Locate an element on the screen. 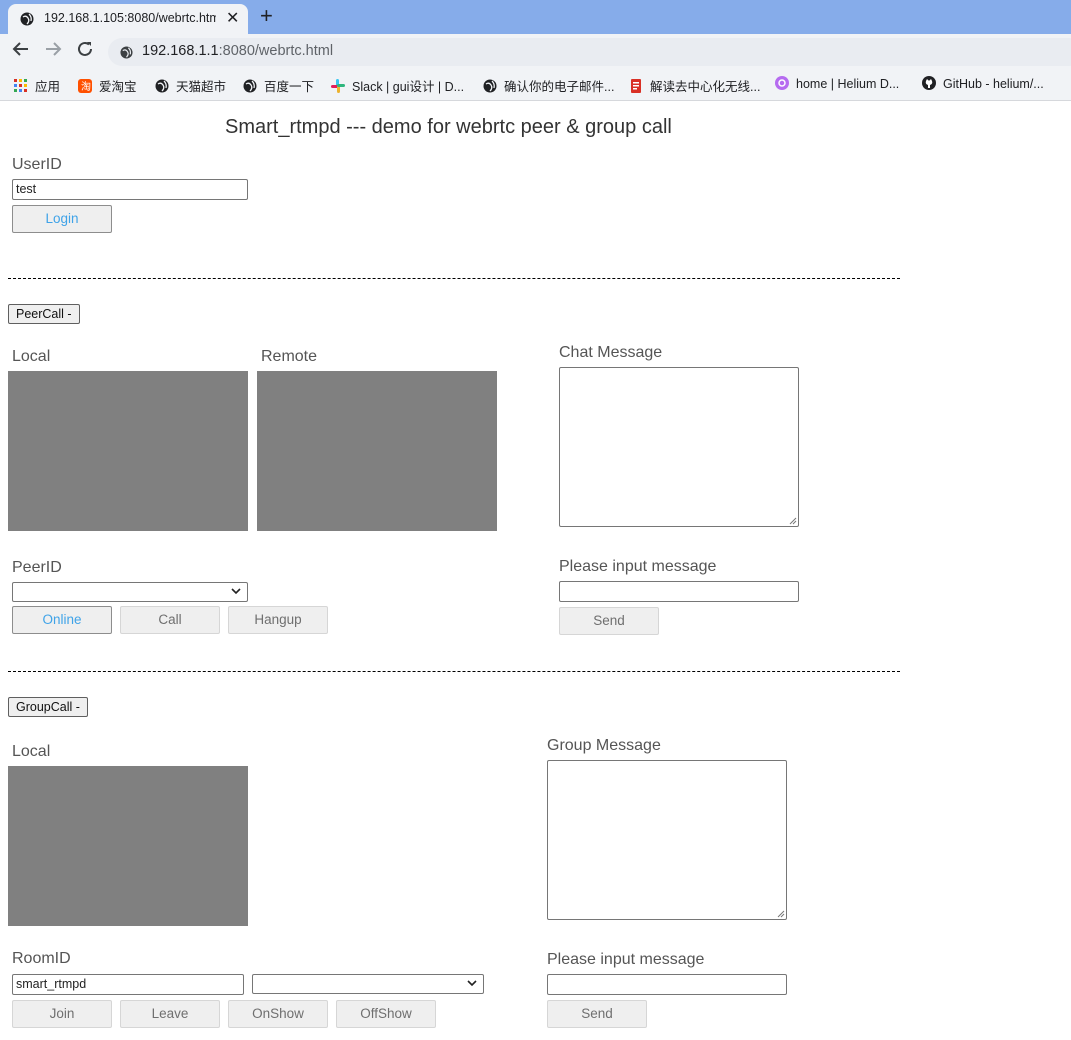 The height and width of the screenshot is (1040, 1071). peer-send-button: Send is located at coordinates (609, 621).